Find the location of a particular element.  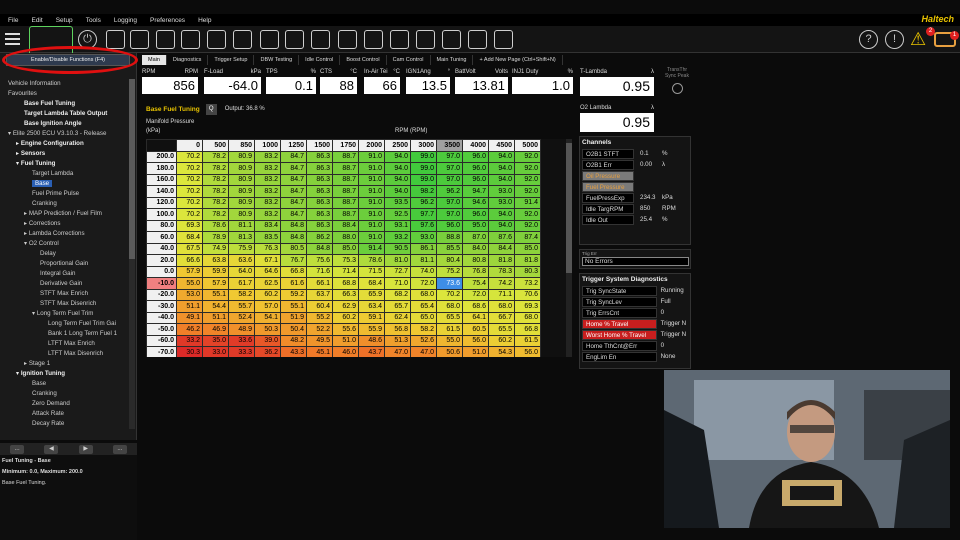

table-cell: 84.7 is located at coordinates (293, 156).